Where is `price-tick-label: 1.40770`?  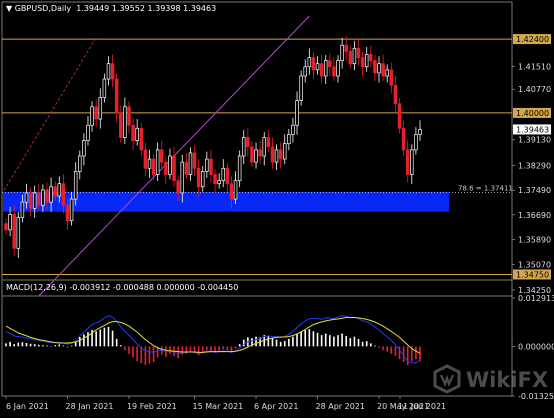
price-tick-label: 1.40770 is located at coordinates (534, 89).